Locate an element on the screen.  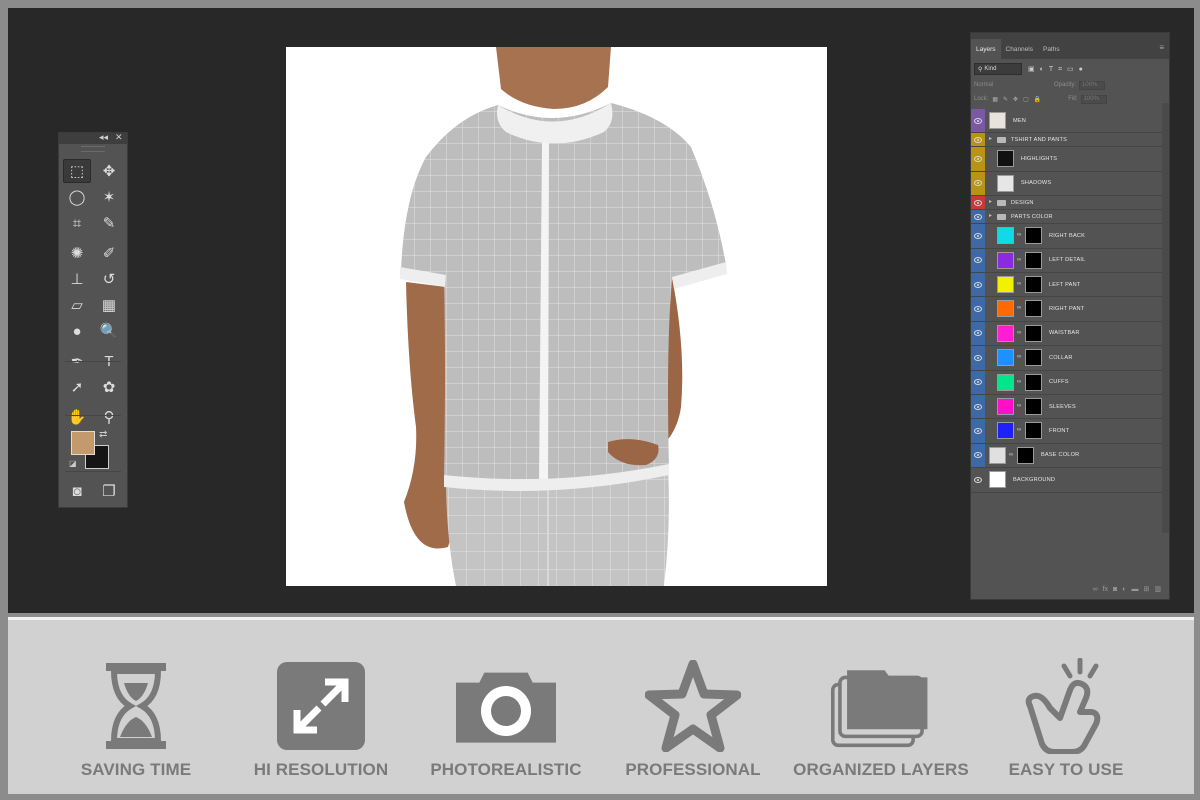
layer-row: ∞ LEFT DETAIL is located at coordinates (1067, 260).